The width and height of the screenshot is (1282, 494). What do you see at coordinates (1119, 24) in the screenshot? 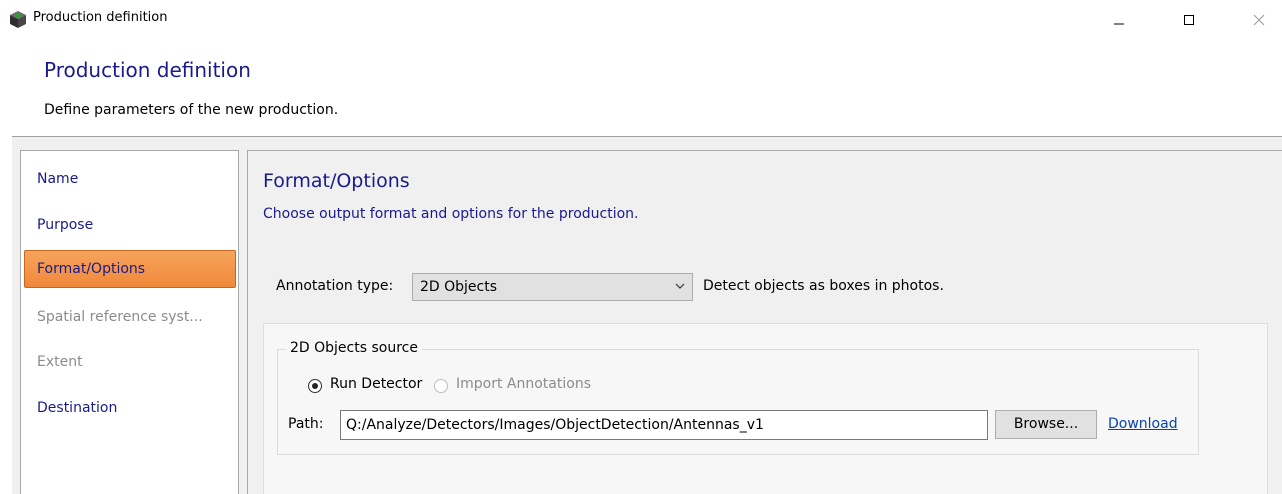
I see `minimize-icon` at bounding box center [1119, 24].